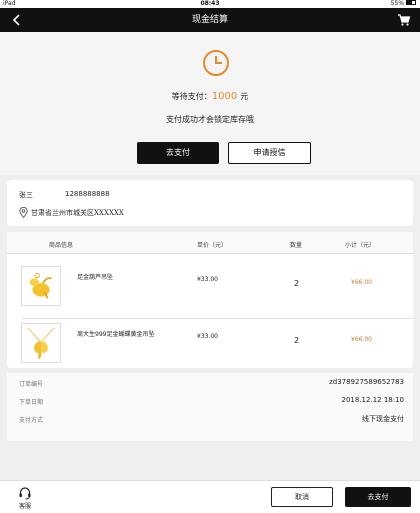  I want to click on header-unit-price: 单价（元）, so click(212, 245).